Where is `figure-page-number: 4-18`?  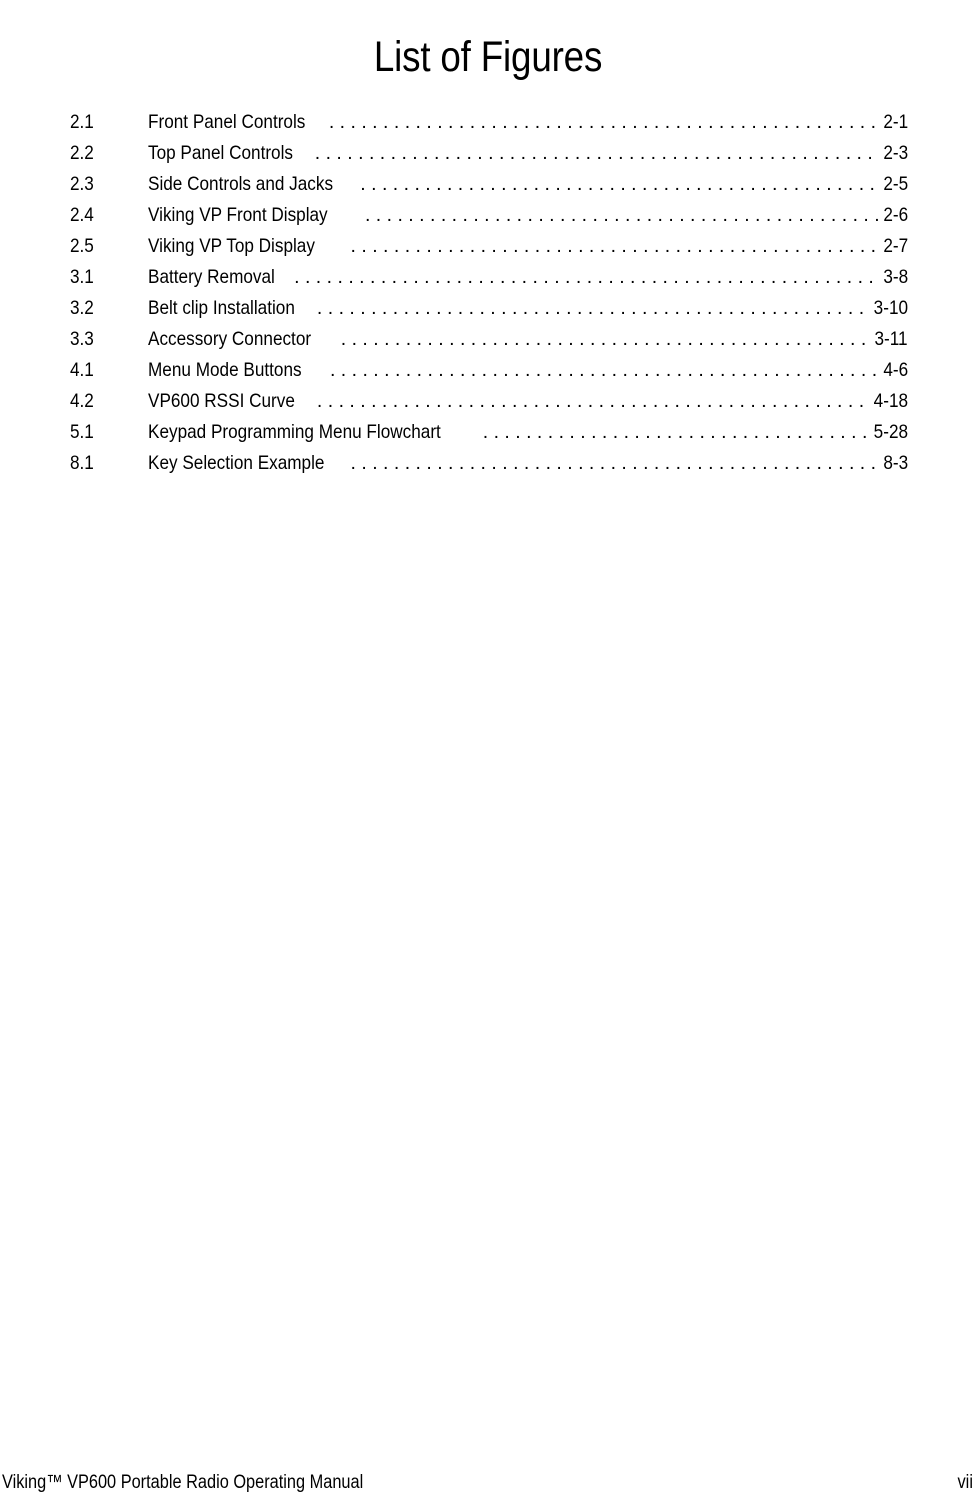
figure-page-number: 4-18 is located at coordinates (890, 401).